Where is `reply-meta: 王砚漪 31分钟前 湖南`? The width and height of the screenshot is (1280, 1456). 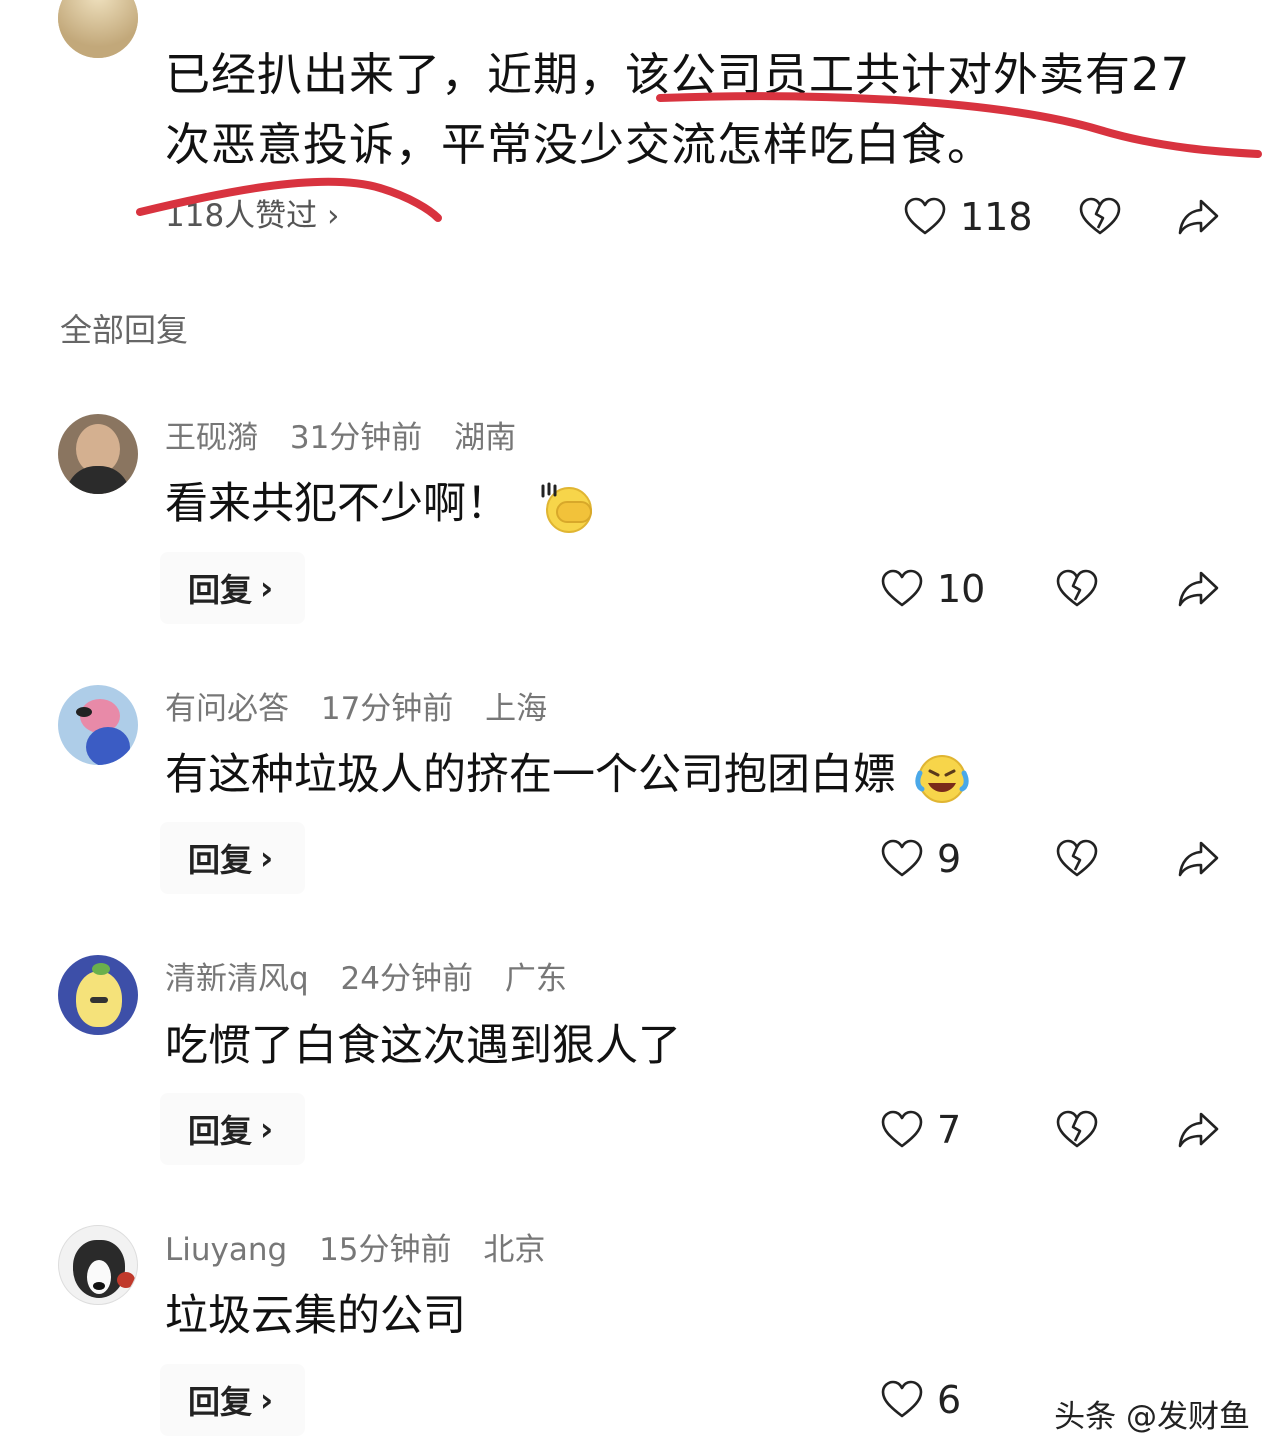 reply-meta: 王砚漪 31分钟前 湖南 is located at coordinates (351, 438).